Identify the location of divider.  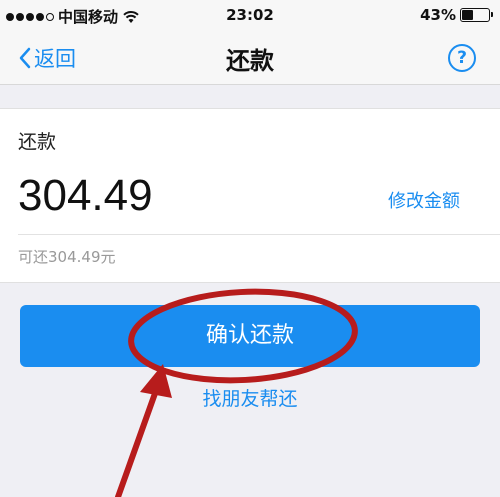
(259, 234).